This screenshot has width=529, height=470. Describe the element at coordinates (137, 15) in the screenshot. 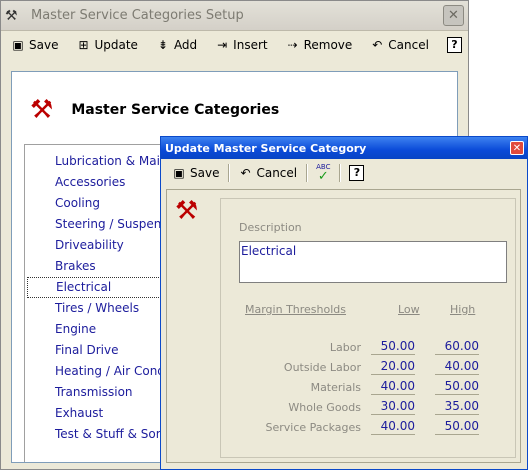

I see `main-window-title: Master Service Categories Setup` at that location.